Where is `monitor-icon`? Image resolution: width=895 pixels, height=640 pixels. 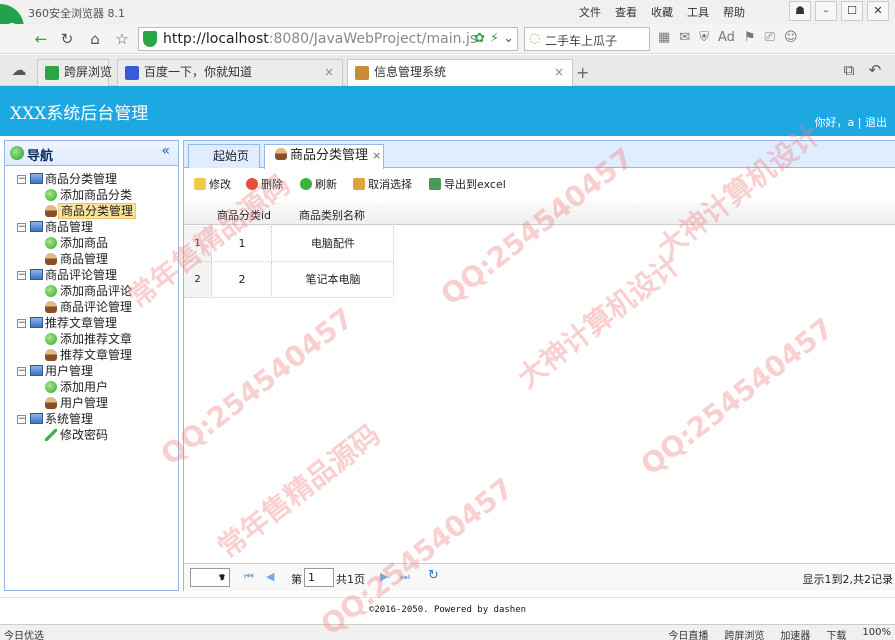
monitor-icon is located at coordinates (36, 418).